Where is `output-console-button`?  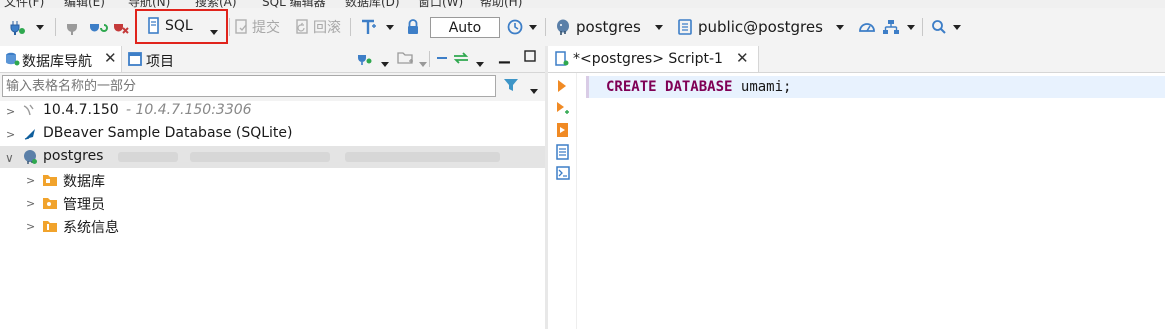
output-console-button is located at coordinates (563, 175).